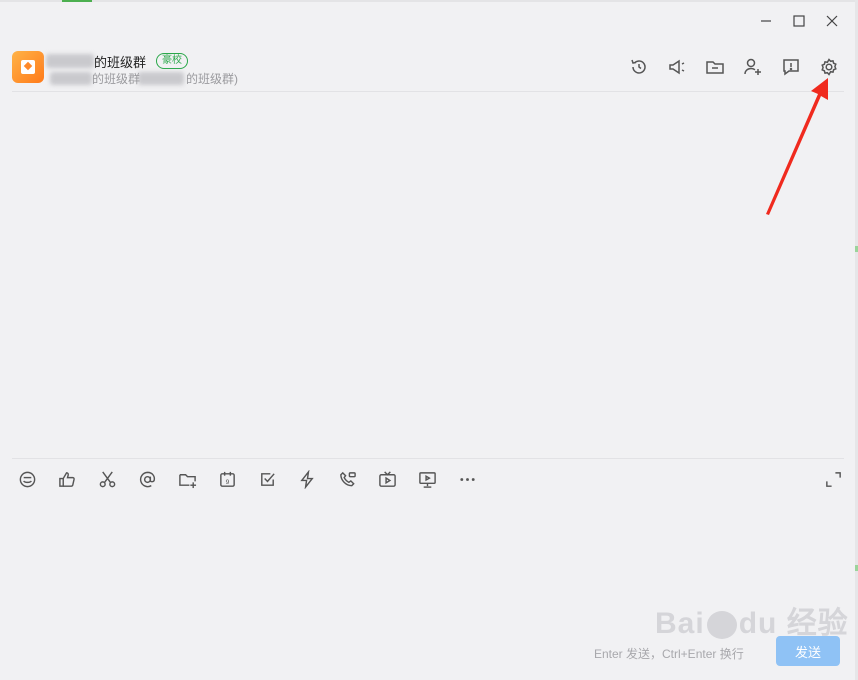 The width and height of the screenshot is (858, 680). I want to click on schedule-button: 9, so click(227, 479).